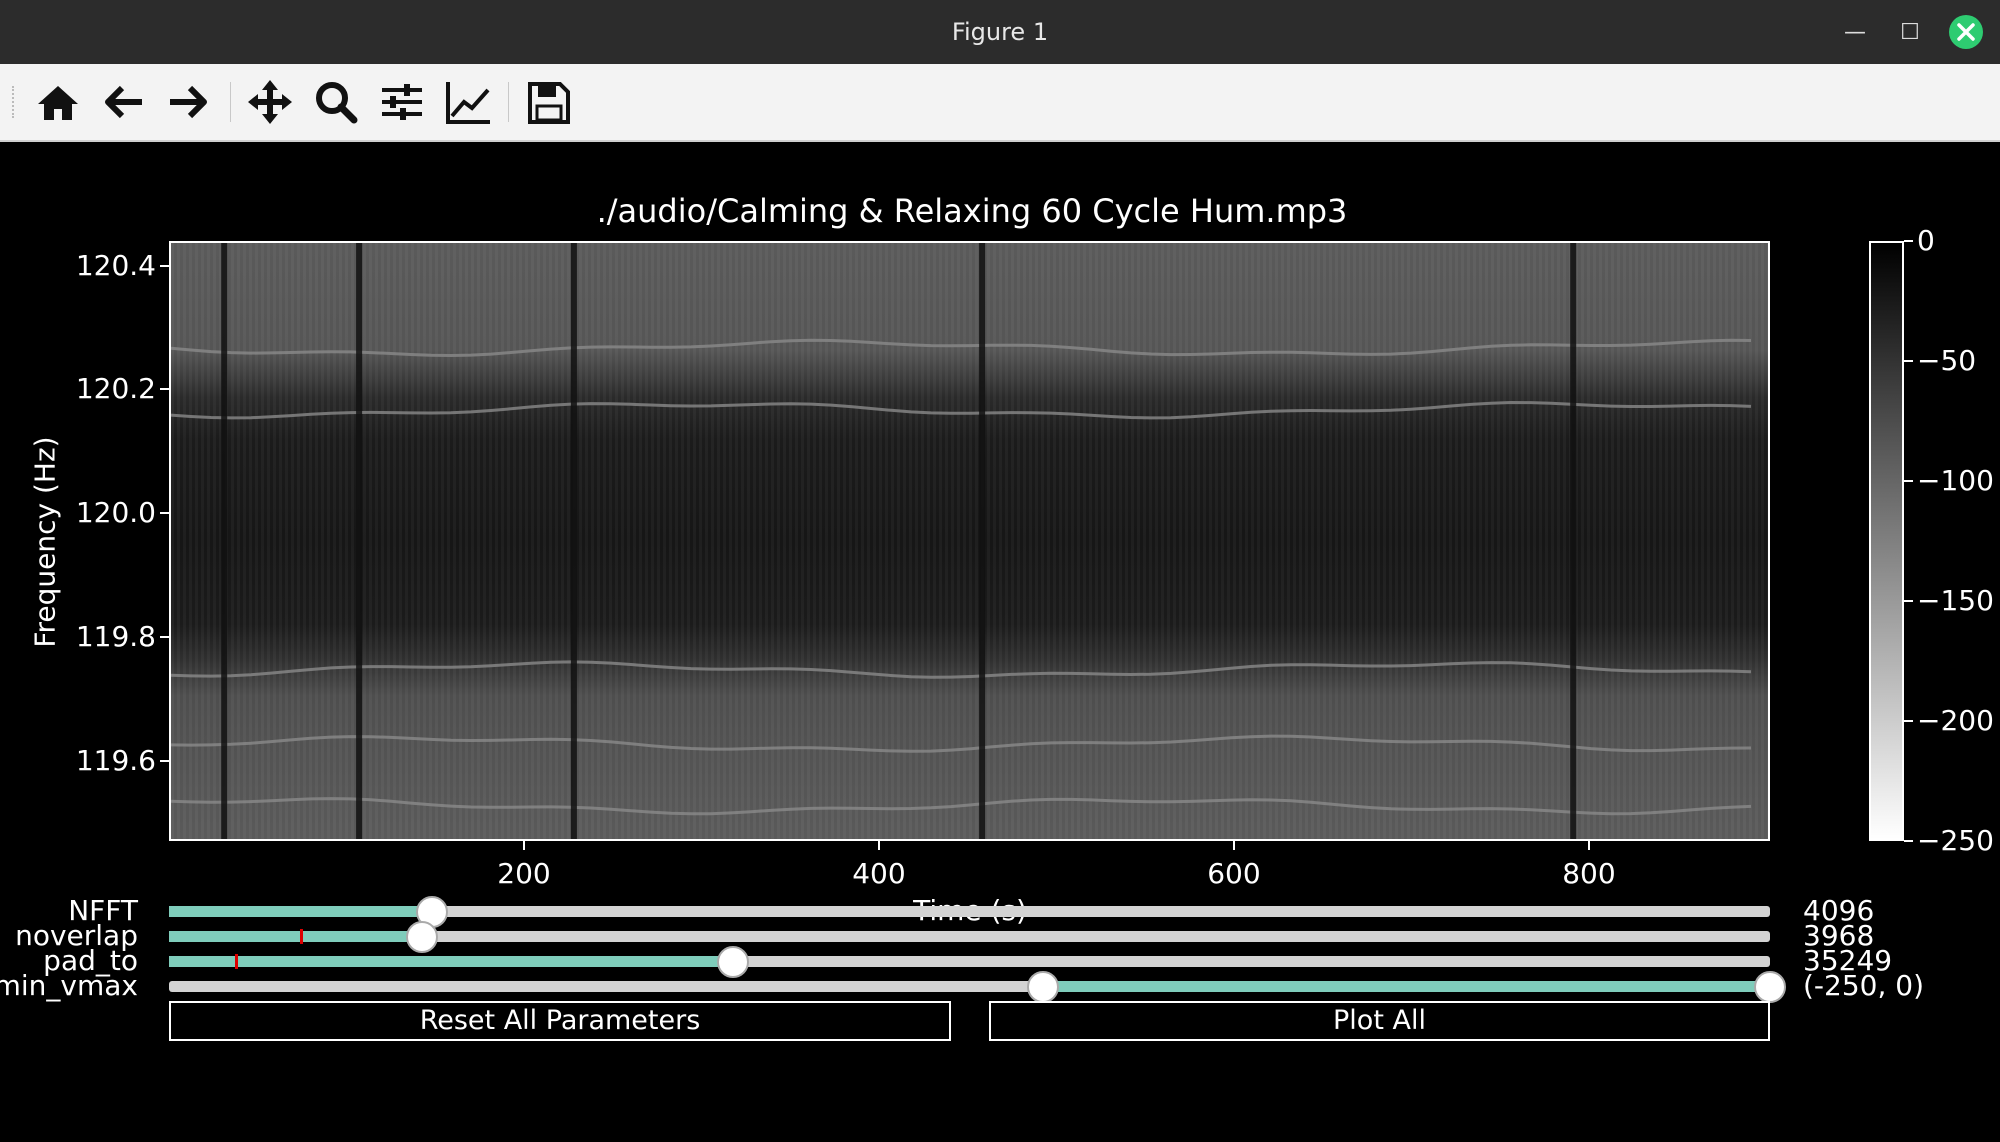  I want to click on colorbar, so click(1886, 541).